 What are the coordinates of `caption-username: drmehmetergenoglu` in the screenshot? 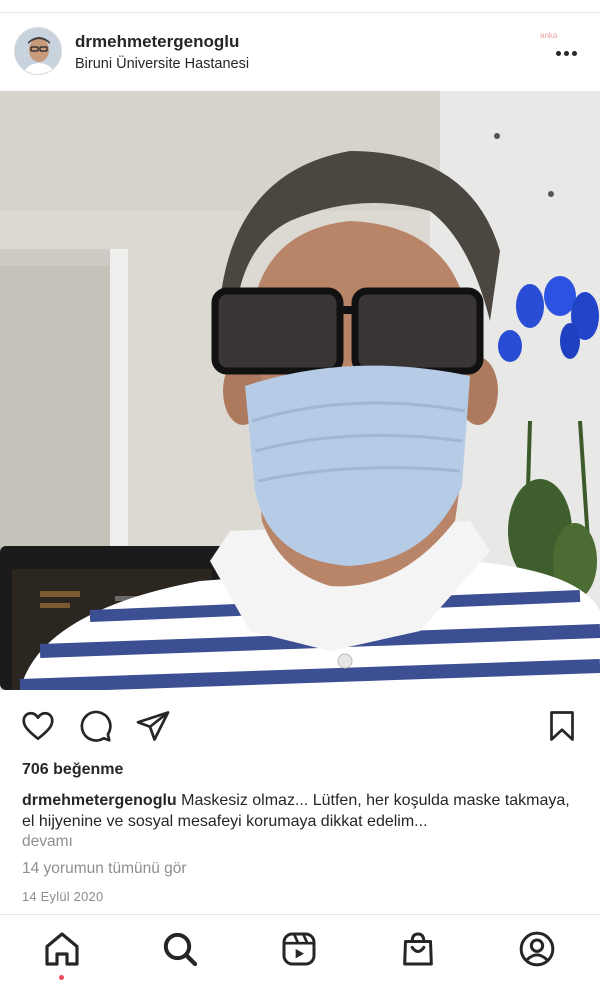 It's located at (99, 800).